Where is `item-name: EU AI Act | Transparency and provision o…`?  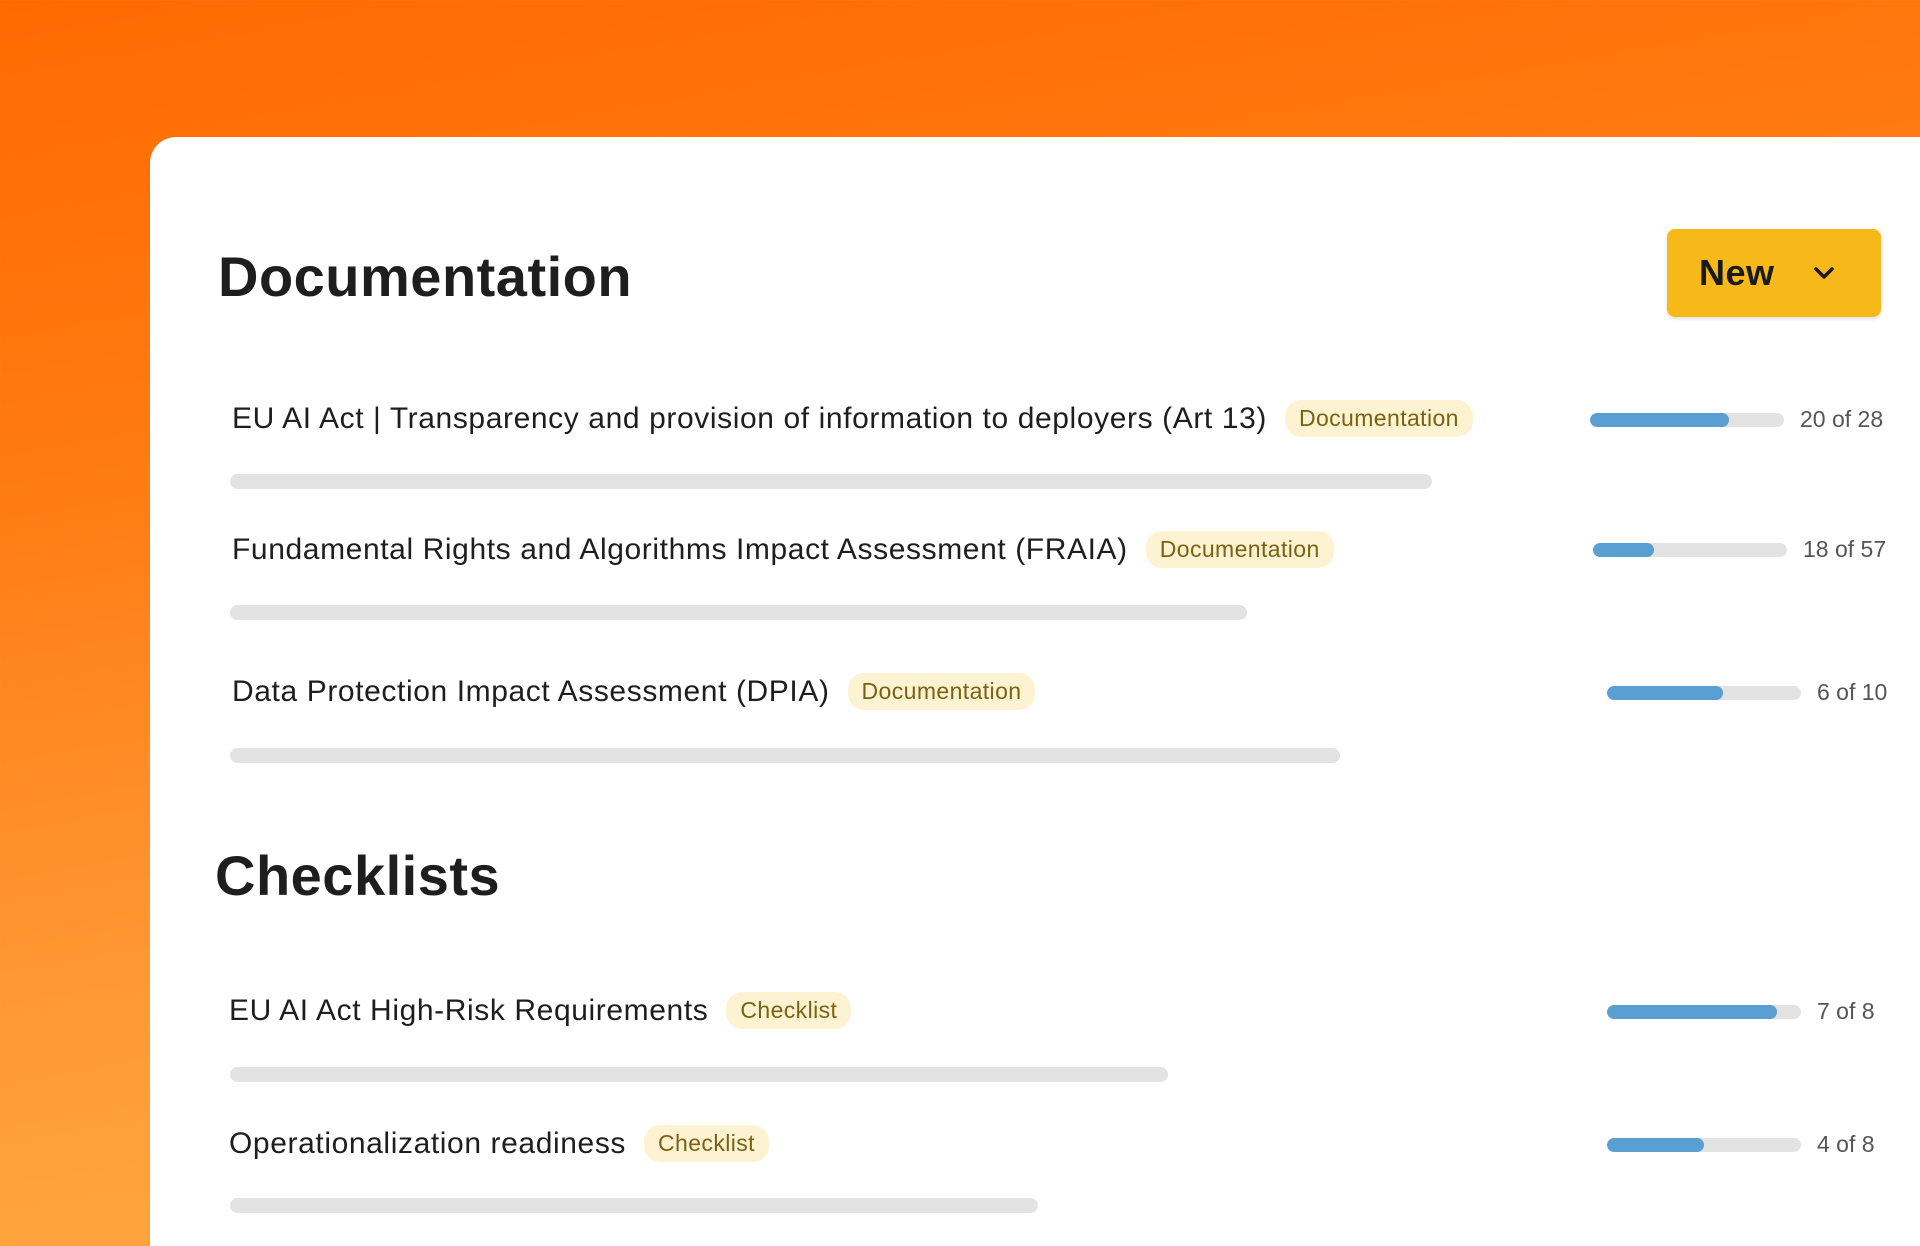
item-name: EU AI Act | Transparency and provision o… is located at coordinates (749, 418).